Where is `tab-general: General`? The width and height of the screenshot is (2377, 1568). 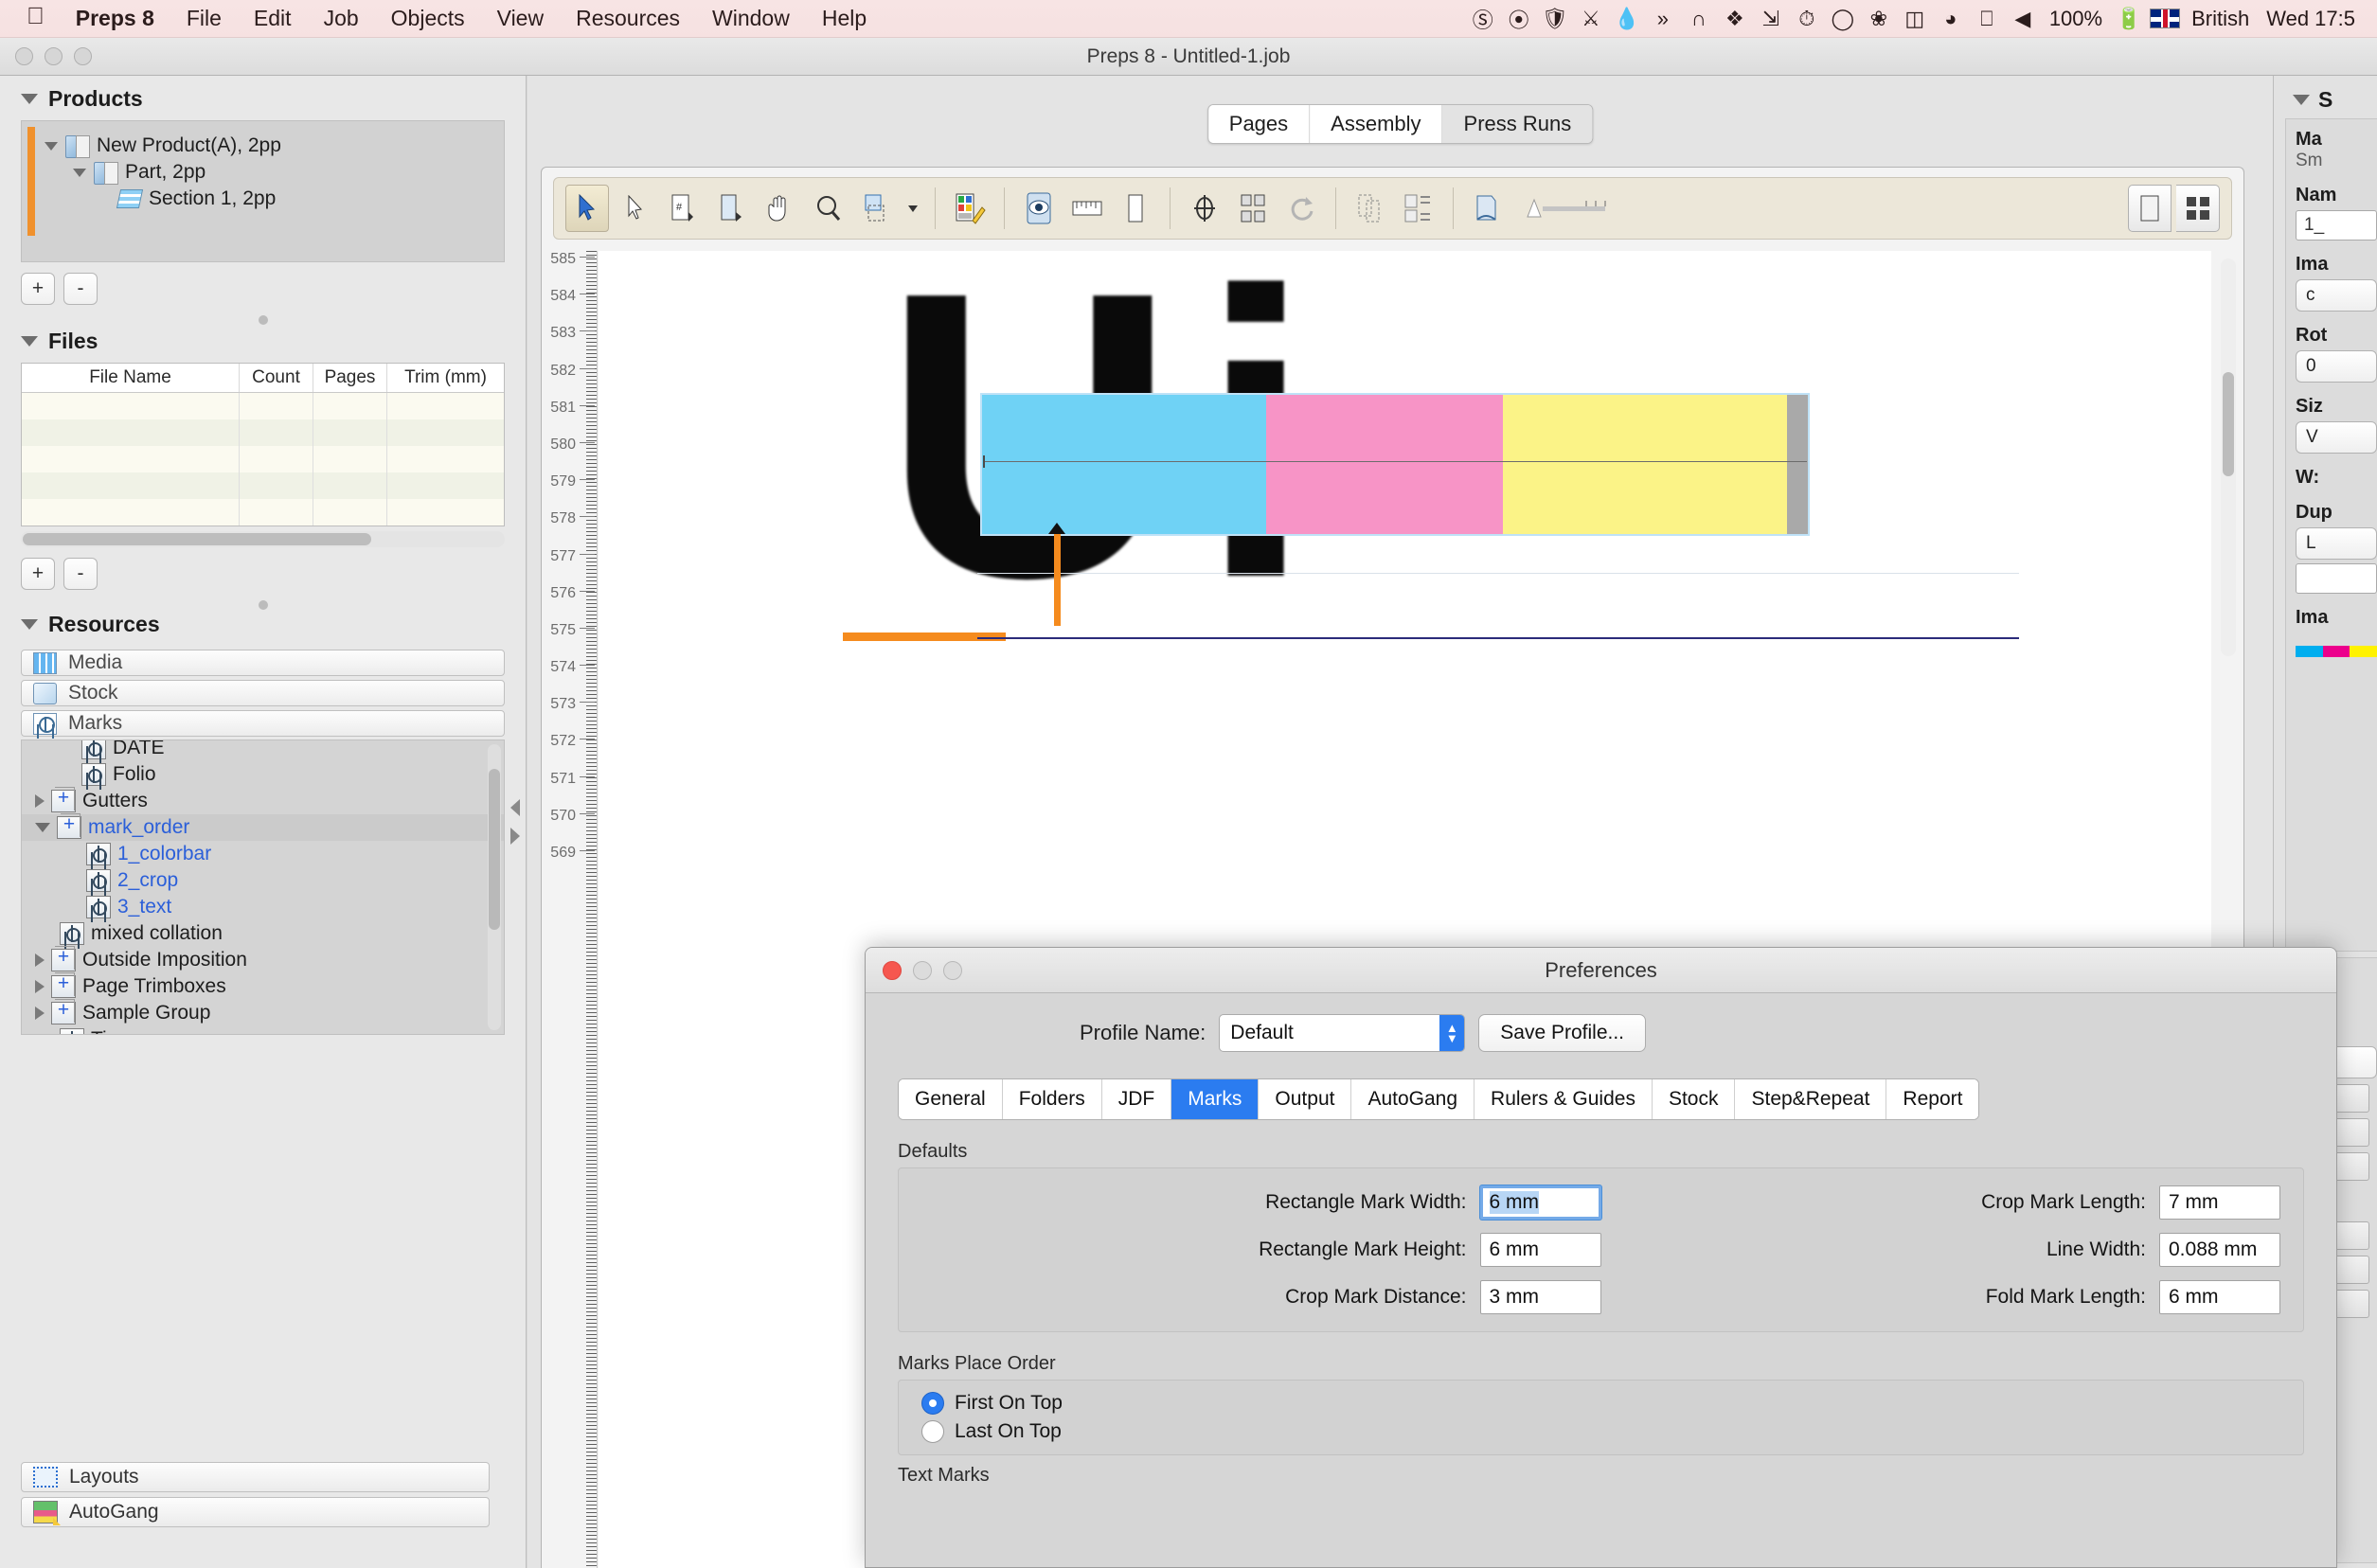 tab-general: General is located at coordinates (951, 1099).